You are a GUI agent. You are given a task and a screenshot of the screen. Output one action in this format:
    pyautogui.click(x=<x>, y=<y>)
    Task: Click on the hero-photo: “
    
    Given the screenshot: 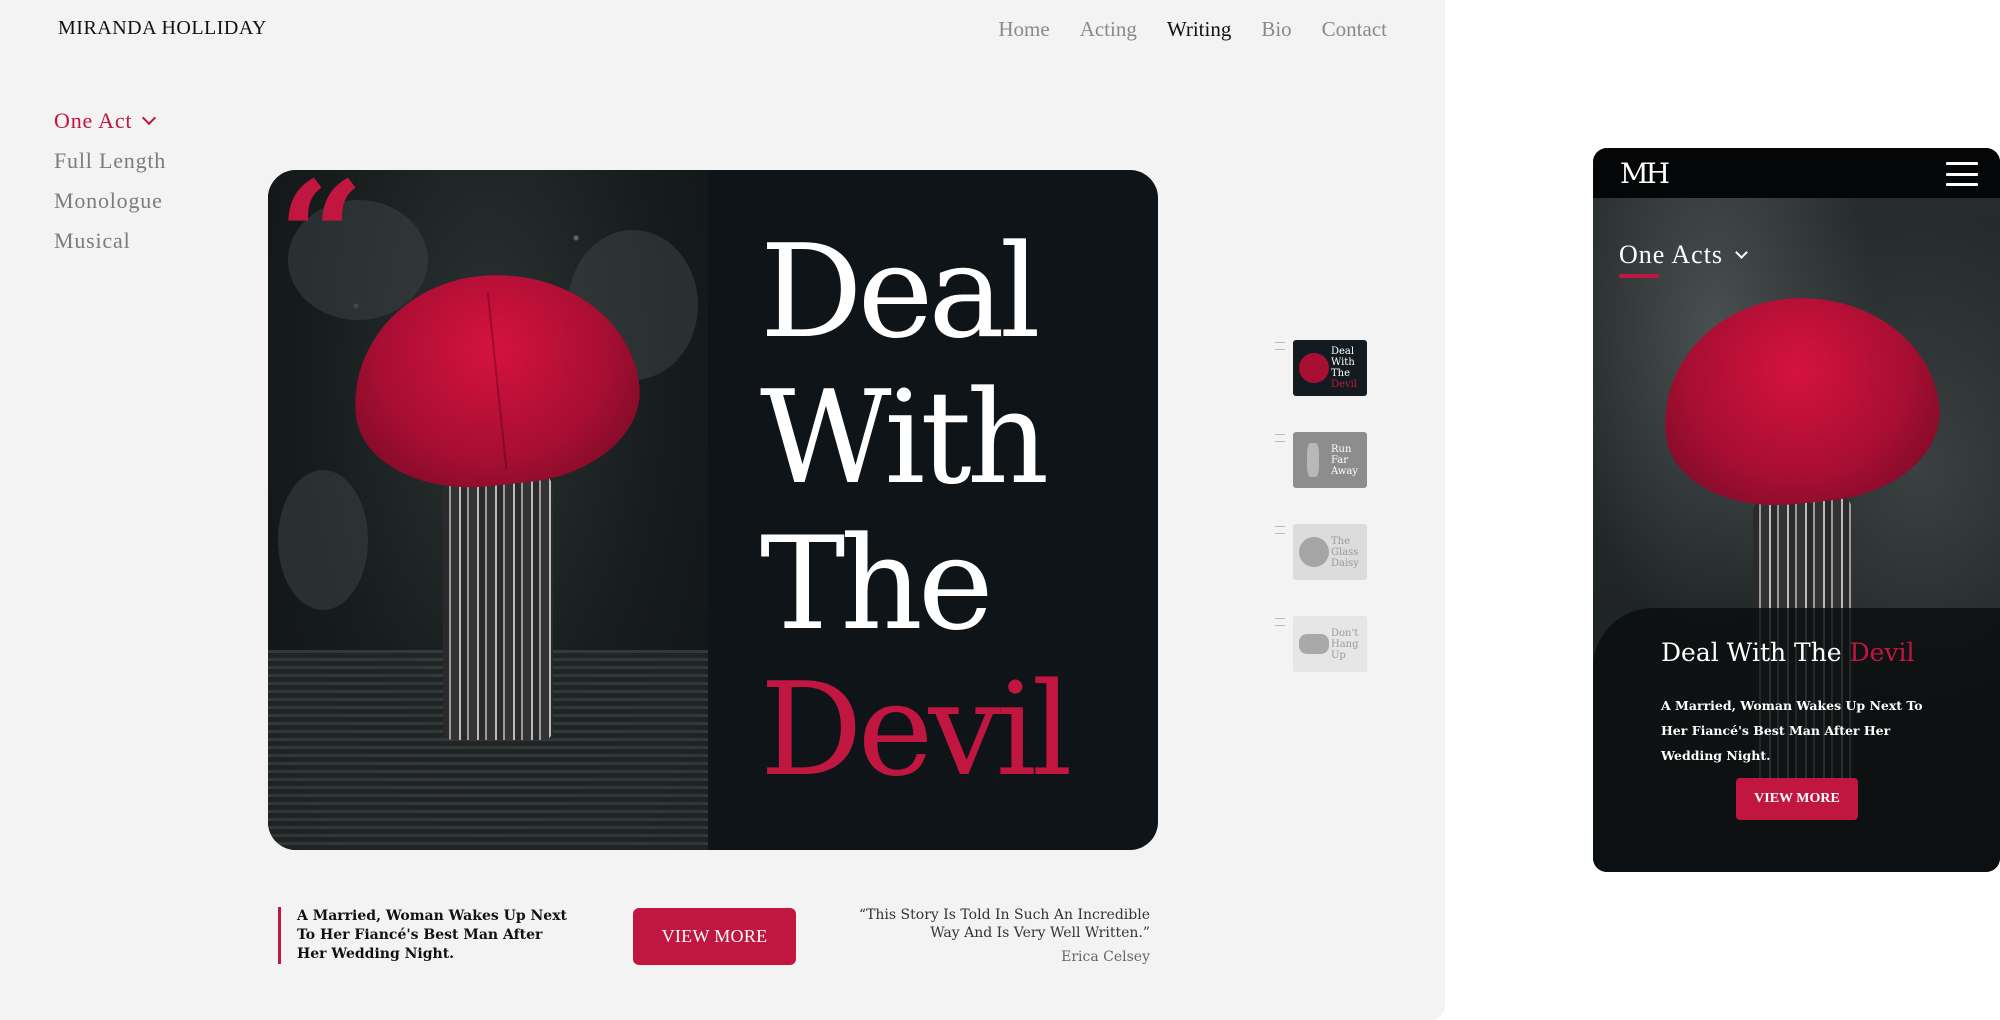 What is the action you would take?
    pyautogui.click(x=488, y=510)
    